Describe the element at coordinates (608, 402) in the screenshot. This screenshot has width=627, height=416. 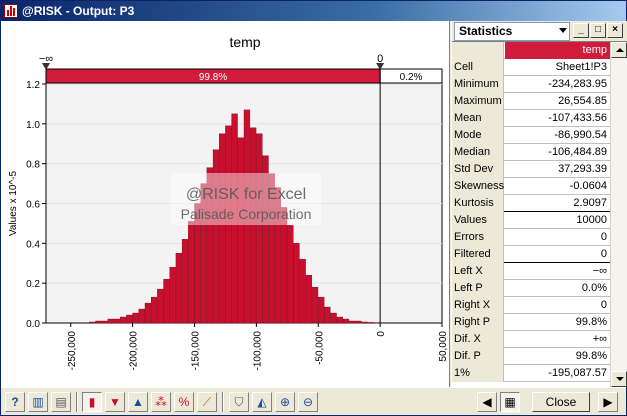
I see `next-output-button: ▶` at that location.